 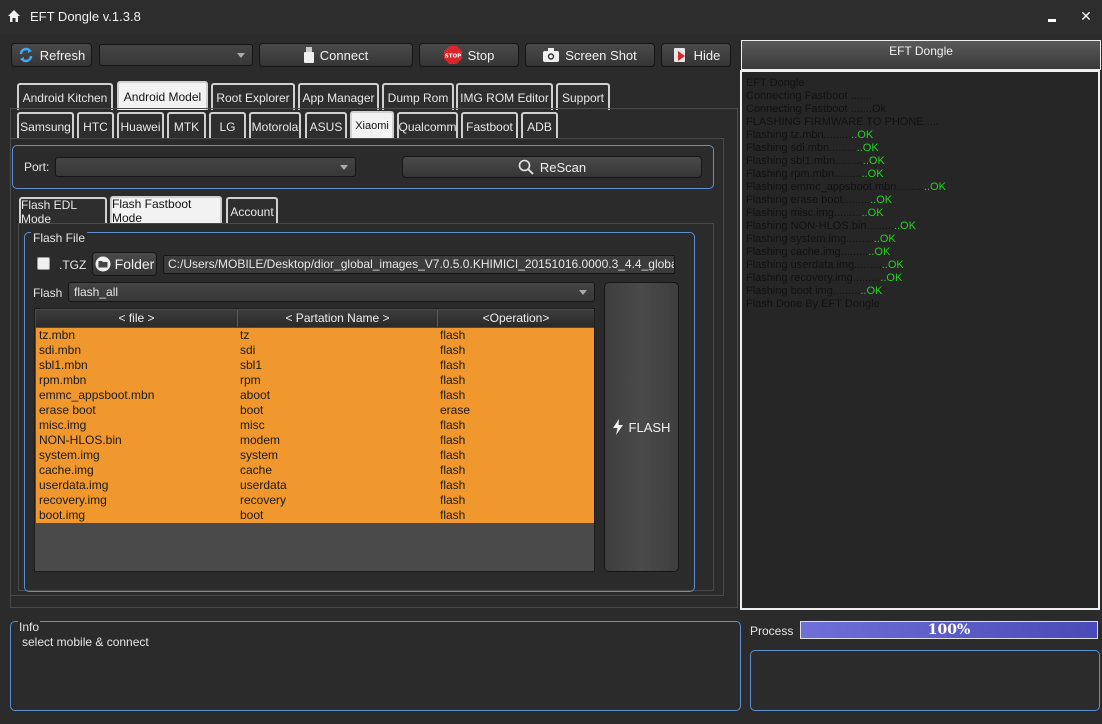 I want to click on log-line: Flashing cache.img...........OK, so click(x=920, y=252).